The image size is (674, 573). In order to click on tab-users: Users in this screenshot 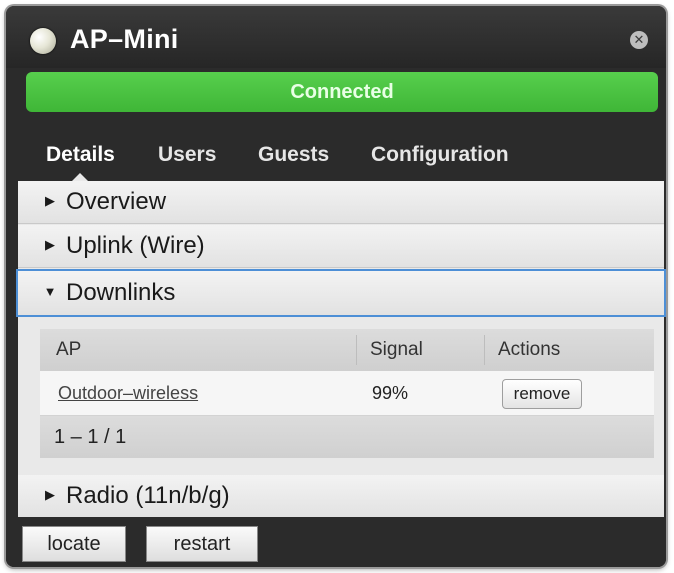, I will do `click(187, 155)`.